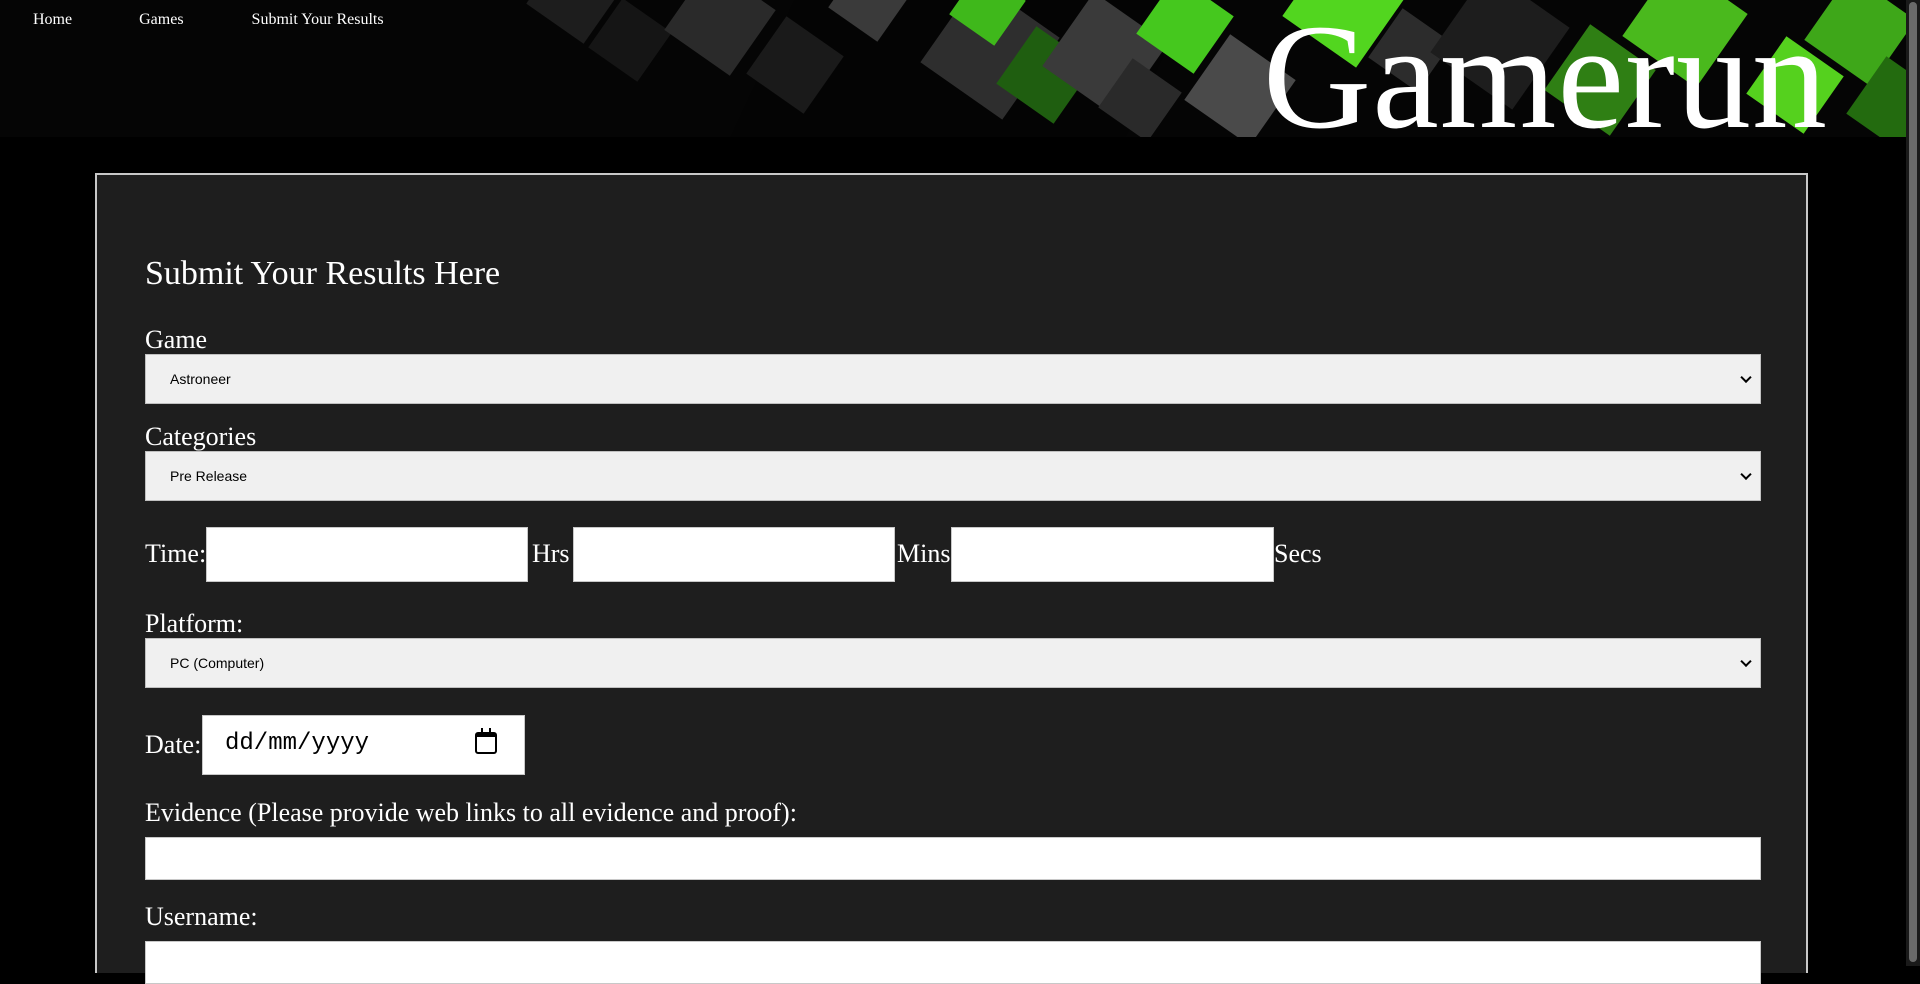  What do you see at coordinates (924, 553) in the screenshot?
I see `mins-label: Mins` at bounding box center [924, 553].